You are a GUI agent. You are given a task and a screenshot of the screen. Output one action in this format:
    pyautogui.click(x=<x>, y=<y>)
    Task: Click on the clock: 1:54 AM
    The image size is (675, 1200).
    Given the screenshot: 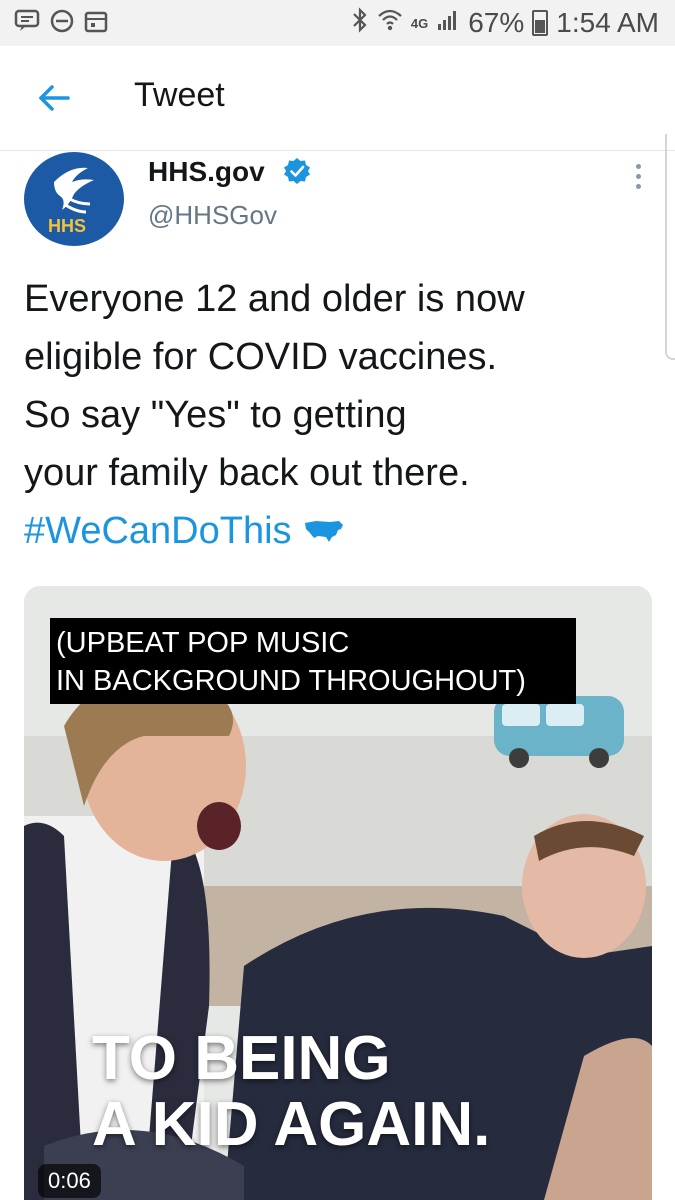 What is the action you would take?
    pyautogui.click(x=607, y=22)
    